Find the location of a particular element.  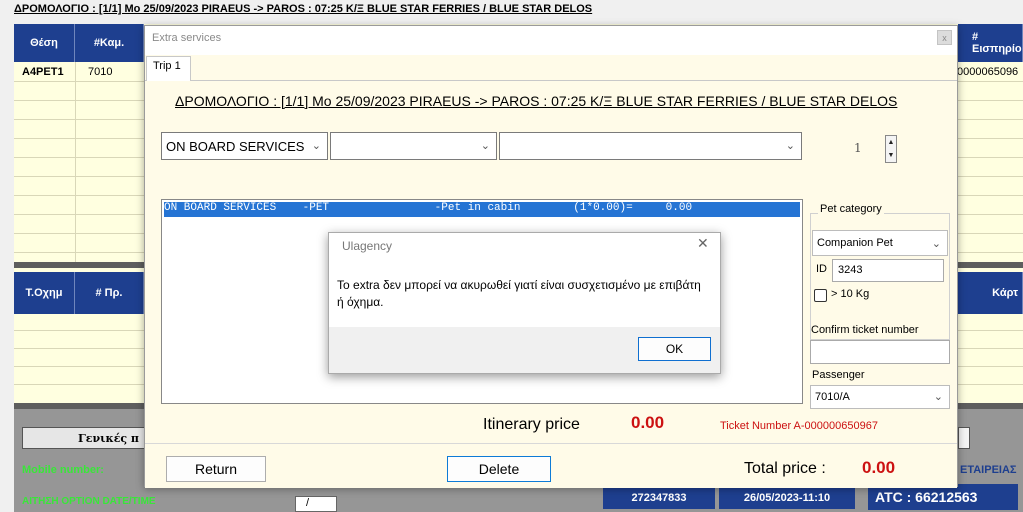

service-type-select: ON BOARD SERVICES ⌄ is located at coordinates (244, 146).